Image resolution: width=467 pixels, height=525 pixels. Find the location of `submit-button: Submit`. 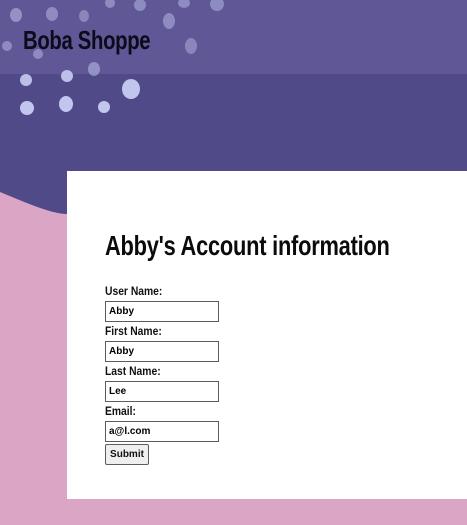

submit-button: Submit is located at coordinates (127, 454).